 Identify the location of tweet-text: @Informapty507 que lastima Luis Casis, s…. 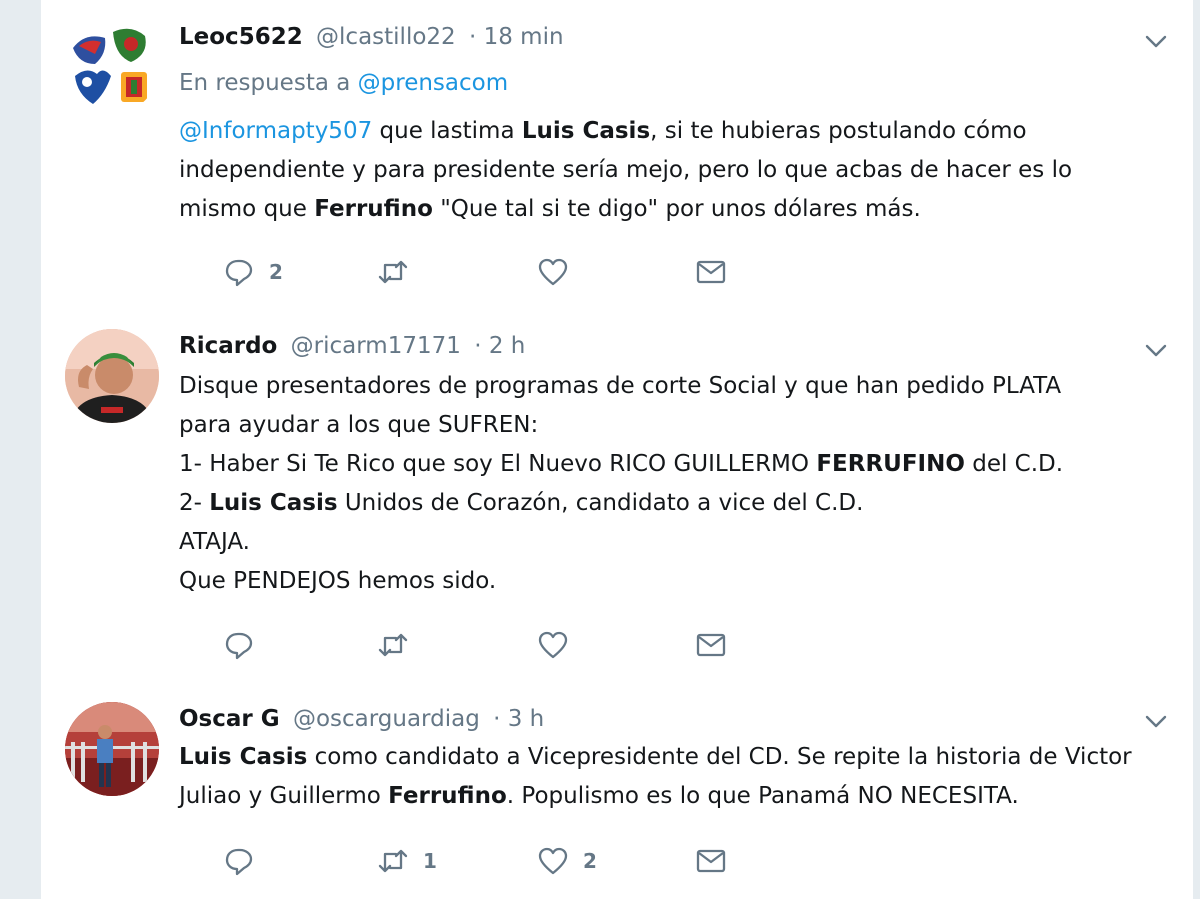
(674, 170).